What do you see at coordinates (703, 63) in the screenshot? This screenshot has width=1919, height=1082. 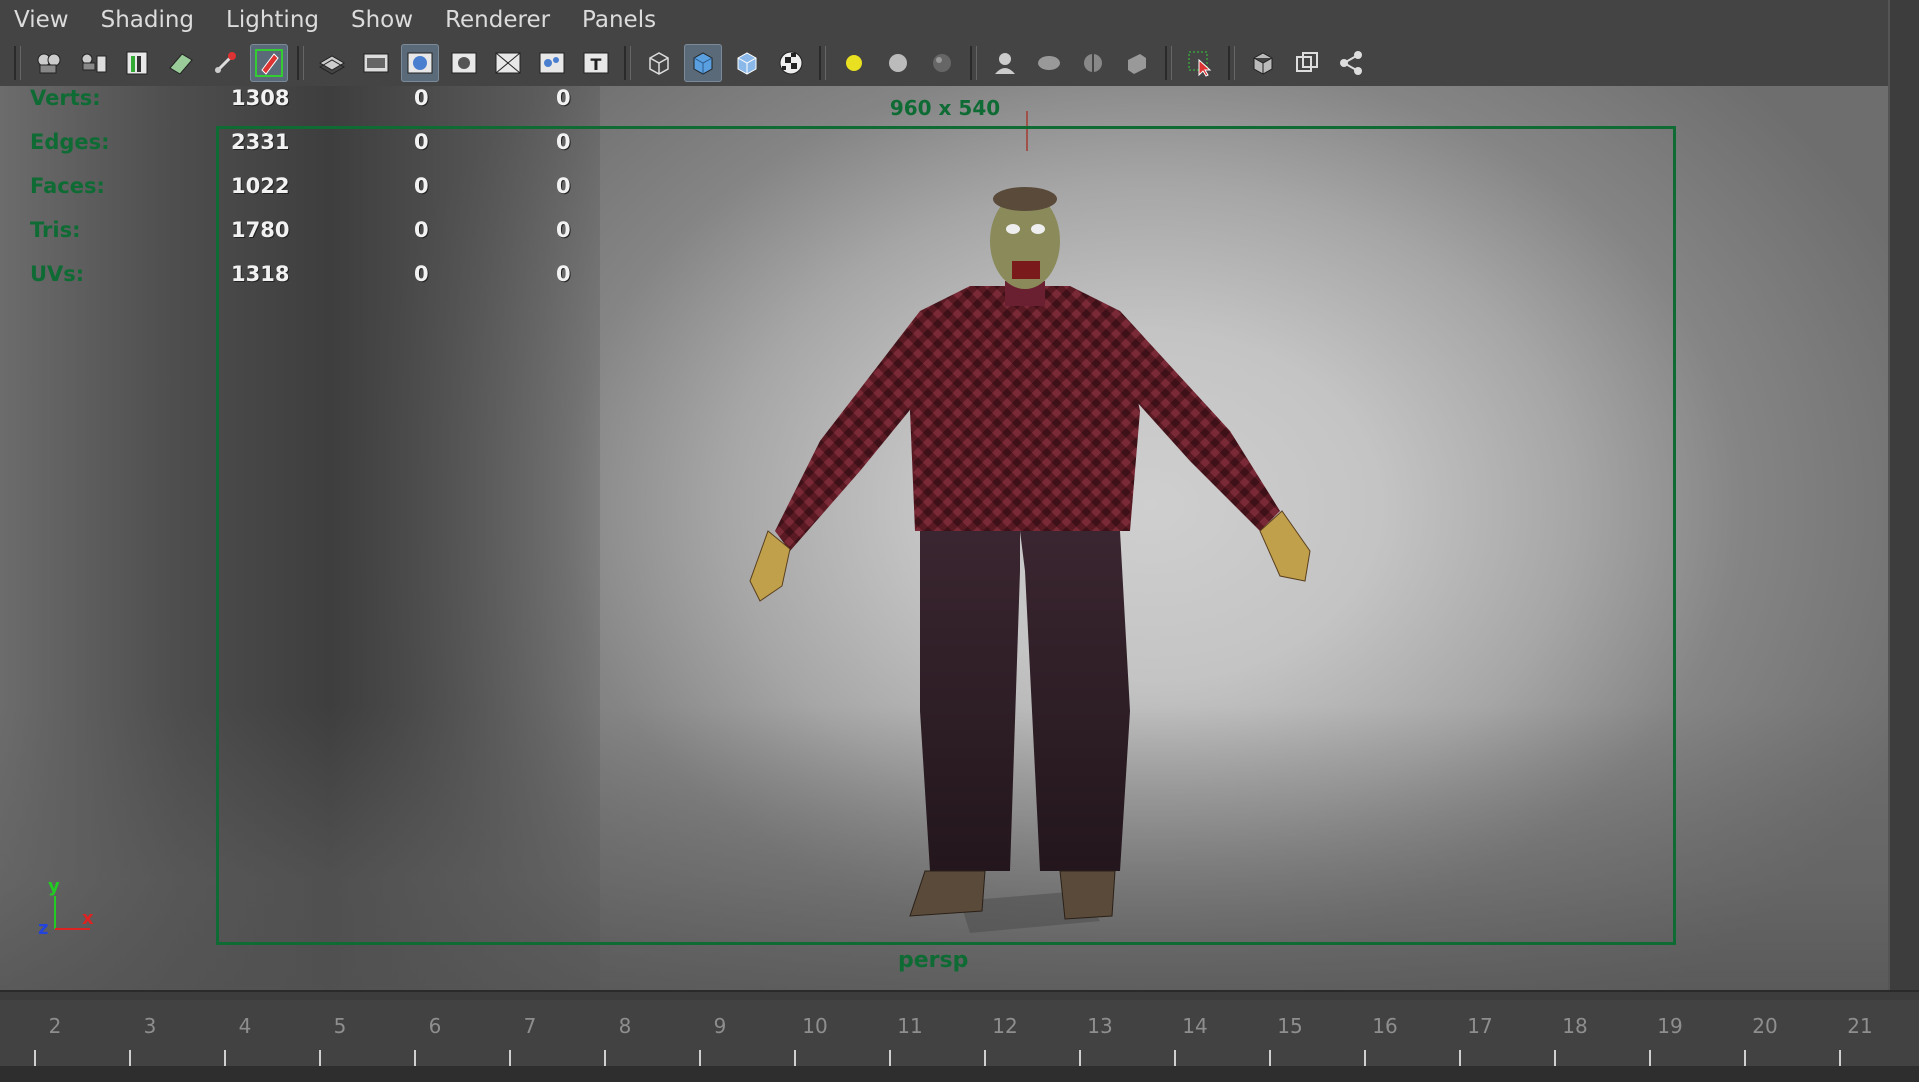 I see `smooth-shade-icon` at bounding box center [703, 63].